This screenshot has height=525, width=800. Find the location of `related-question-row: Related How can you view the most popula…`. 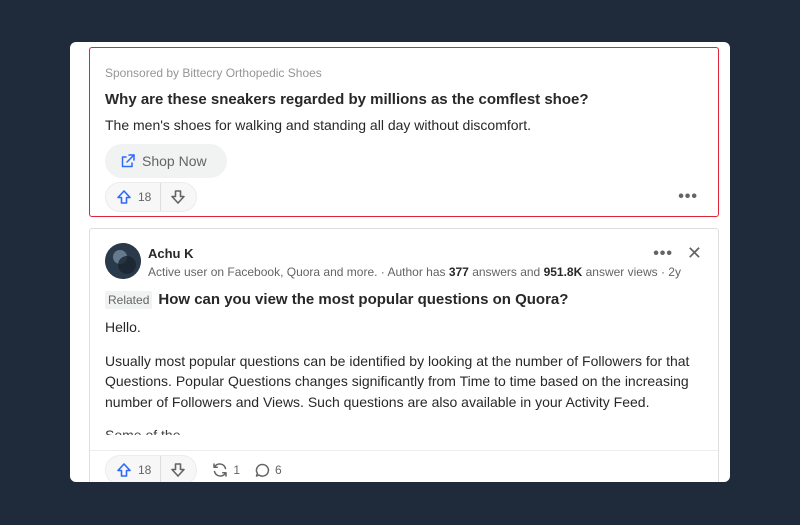

related-question-row: Related How can you view the most popula… is located at coordinates (336, 300).